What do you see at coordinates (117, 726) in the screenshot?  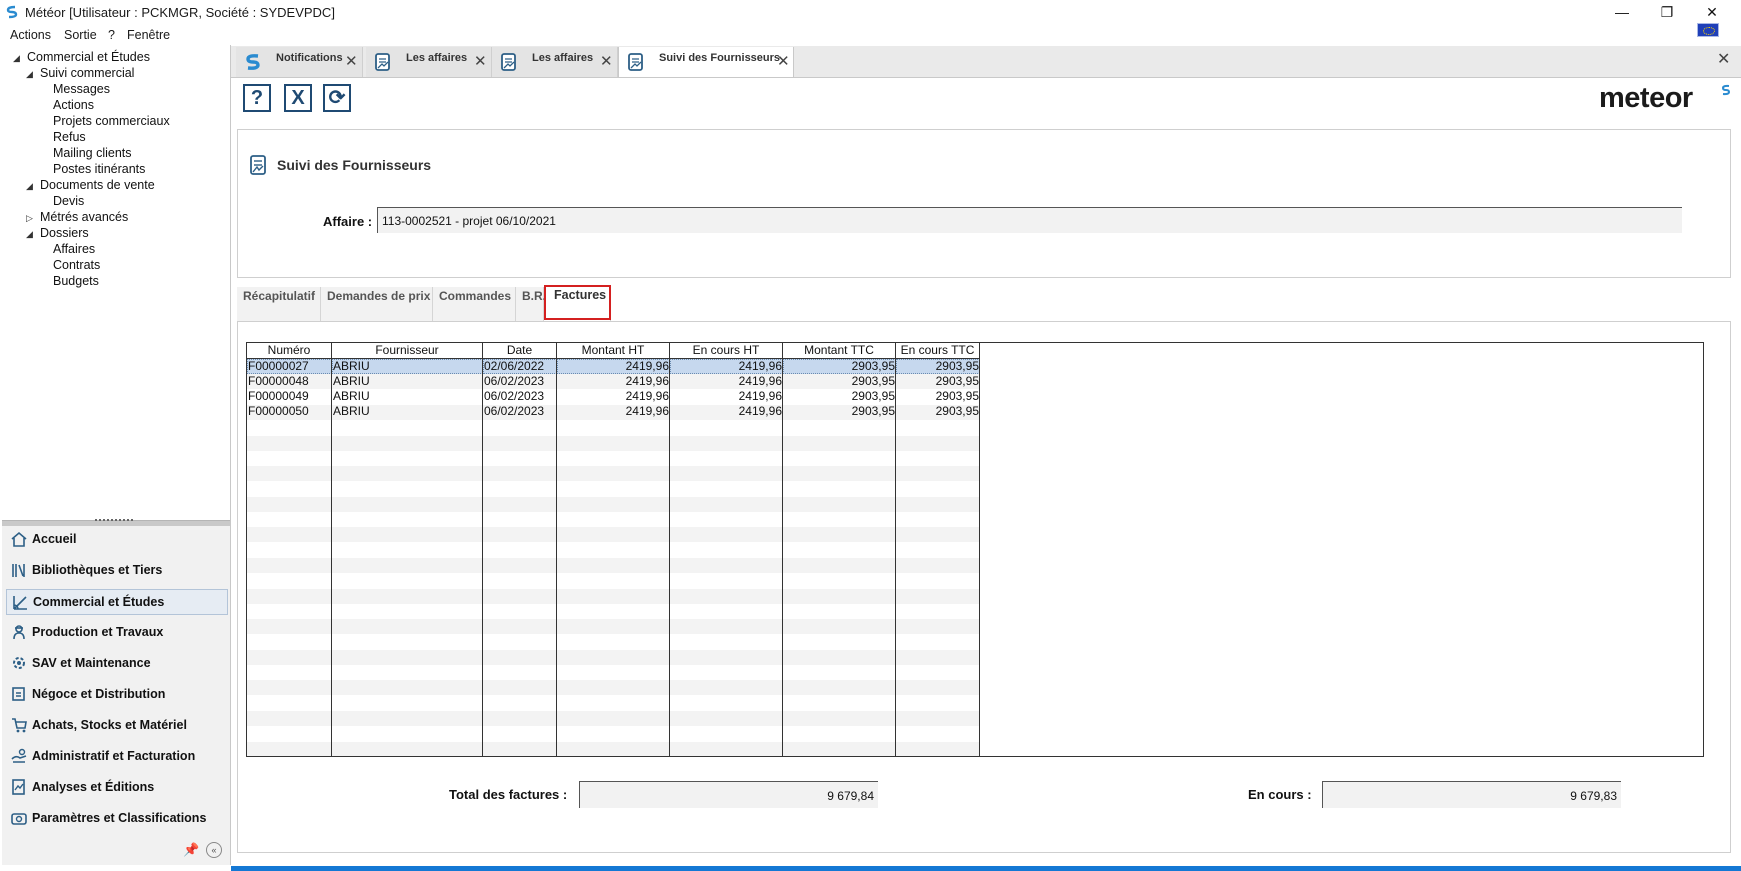 I see `nav-button: Achats, Stocks et Matériel` at bounding box center [117, 726].